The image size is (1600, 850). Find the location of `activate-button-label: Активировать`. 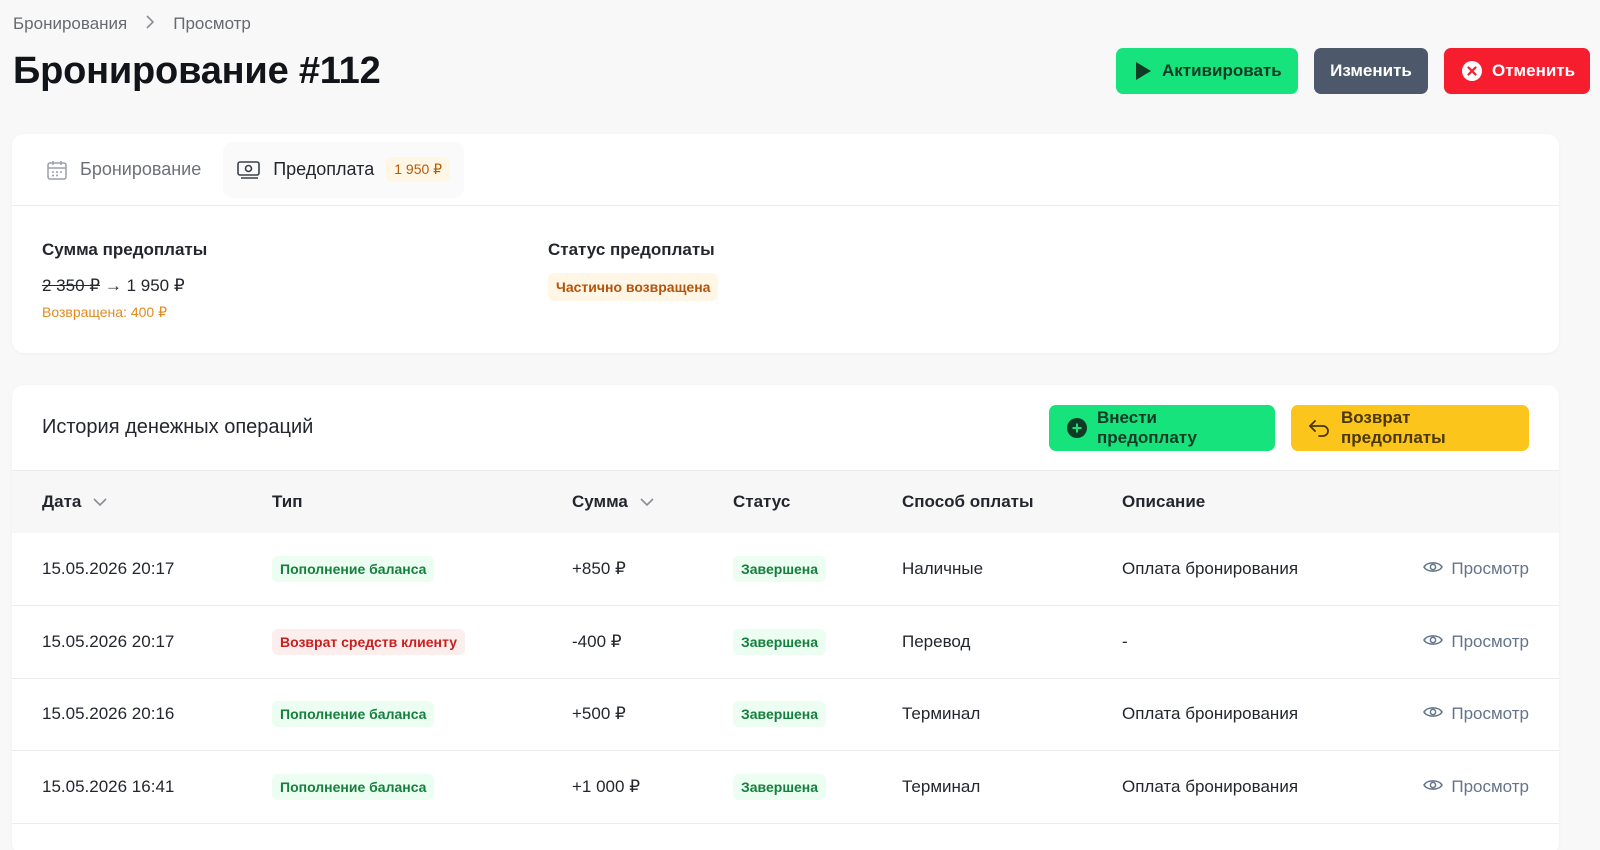

activate-button-label: Активировать is located at coordinates (1222, 70).